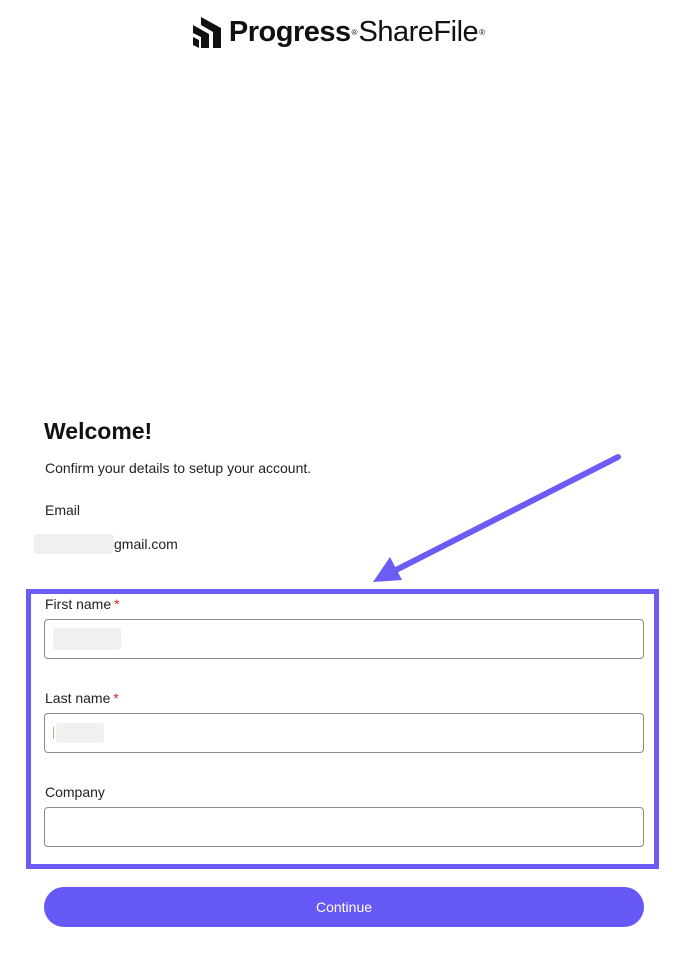 The width and height of the screenshot is (676, 968). Describe the element at coordinates (87, 639) in the screenshot. I see `first-name-redacted-value` at that location.